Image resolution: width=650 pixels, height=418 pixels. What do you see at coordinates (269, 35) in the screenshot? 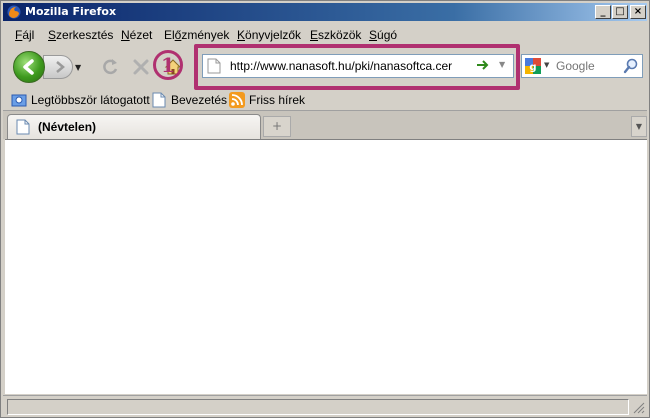
I see `menu-bookmarks: Könyvjelzők` at bounding box center [269, 35].